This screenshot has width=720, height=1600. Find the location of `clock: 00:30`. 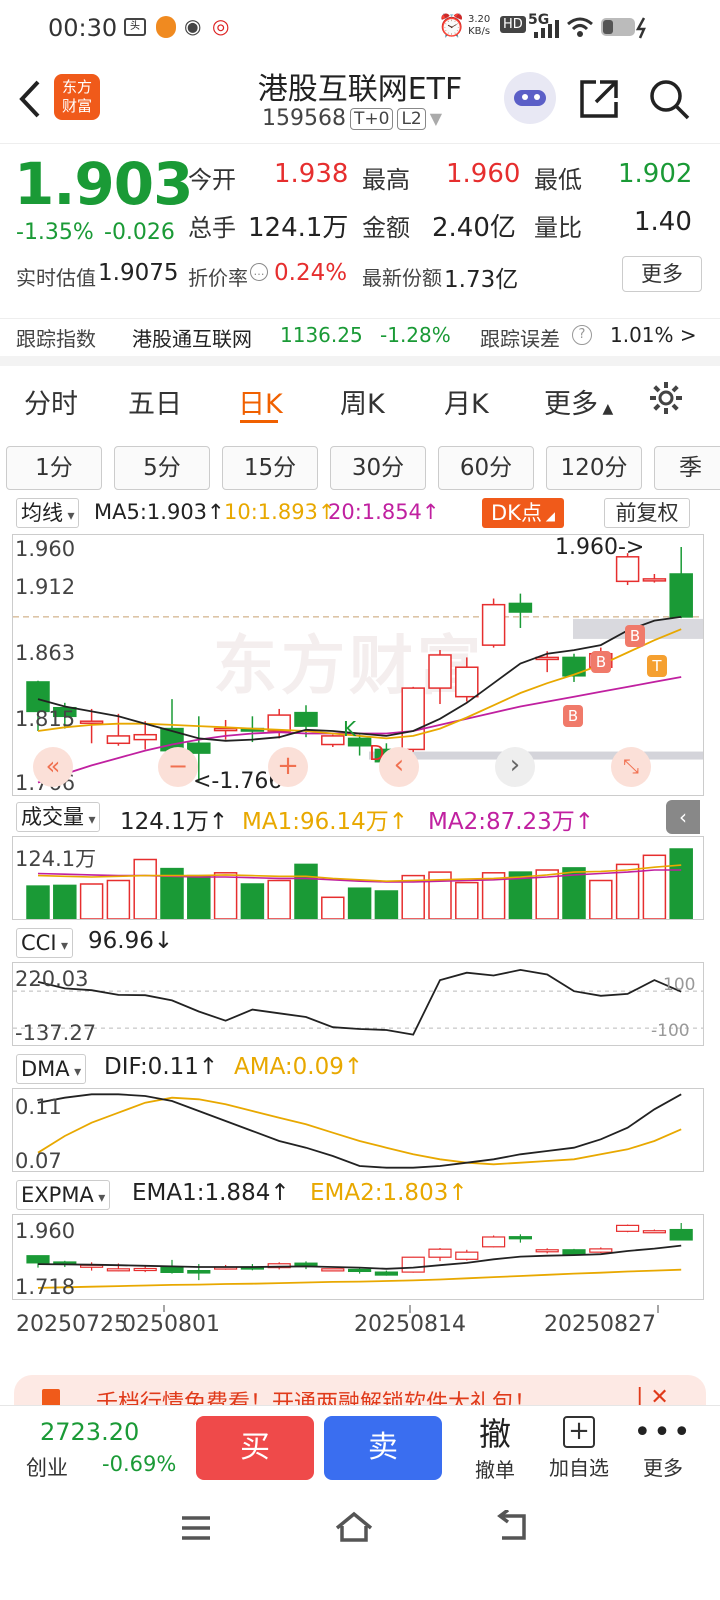

clock: 00:30 is located at coordinates (83, 28).